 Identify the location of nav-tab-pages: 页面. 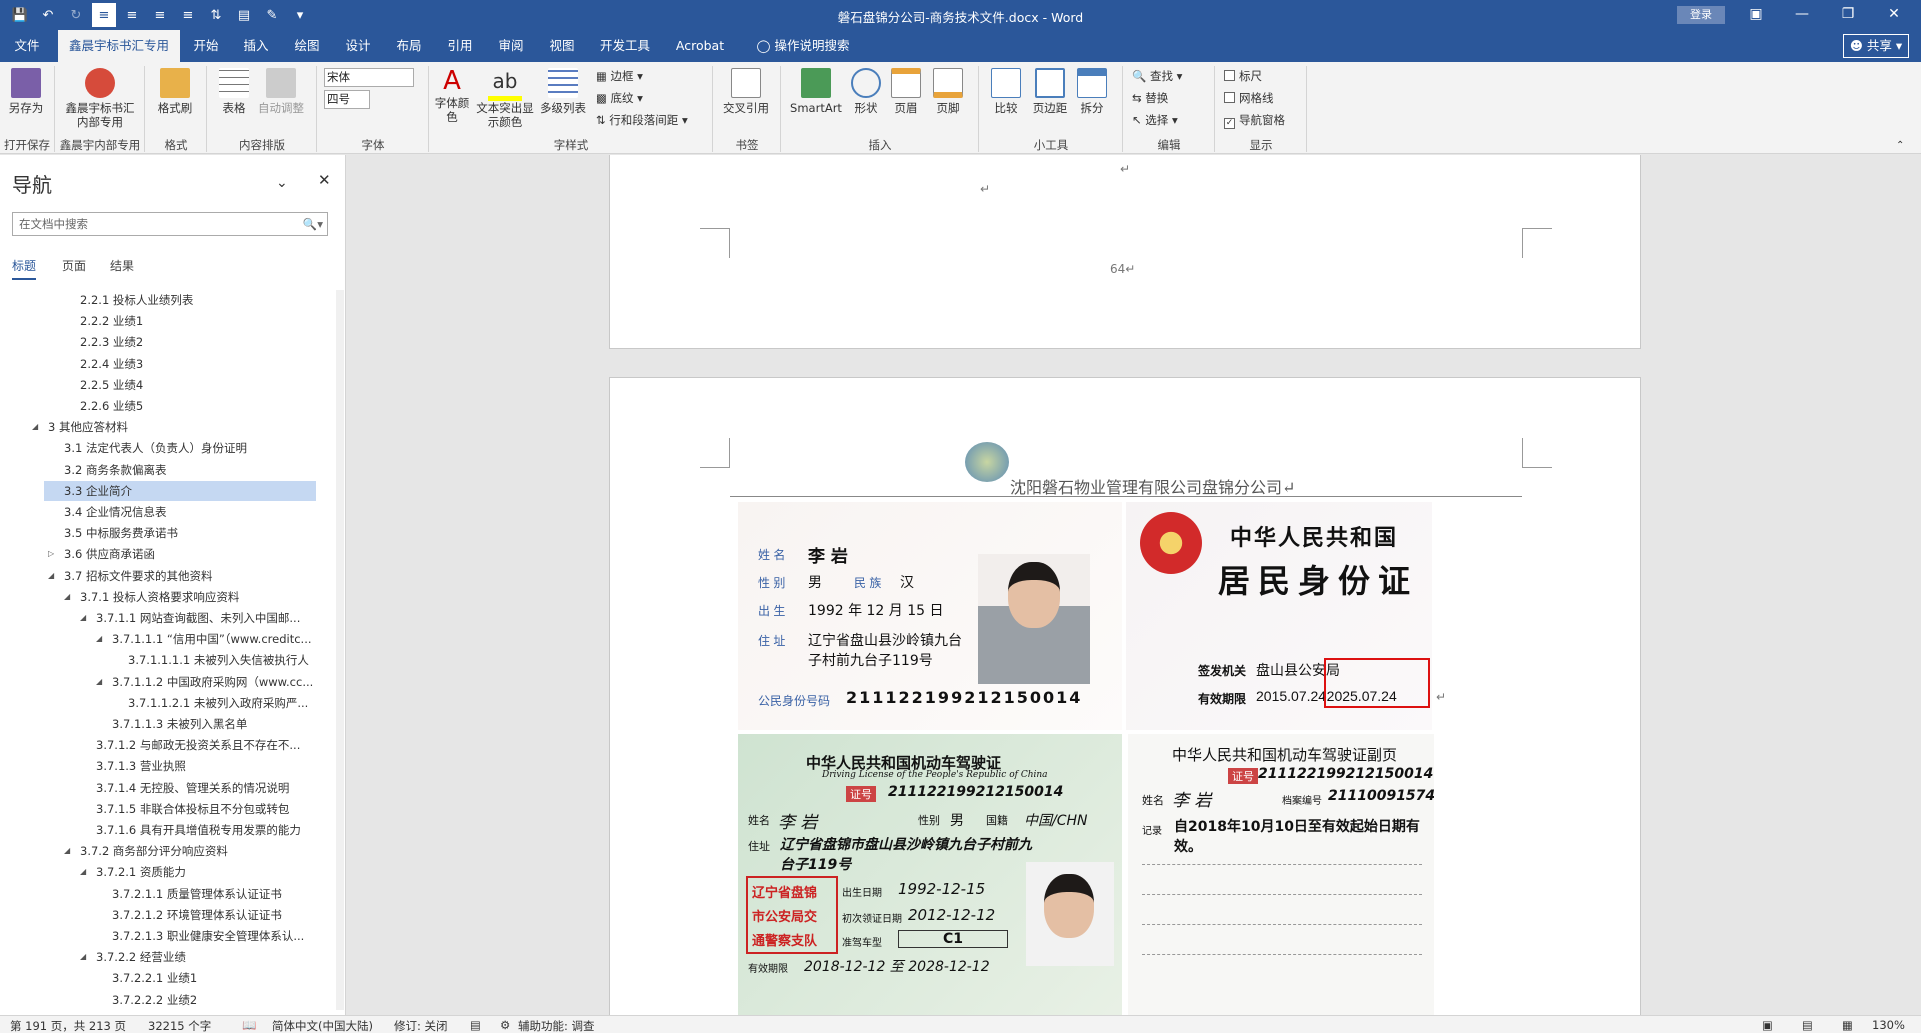
(74, 265).